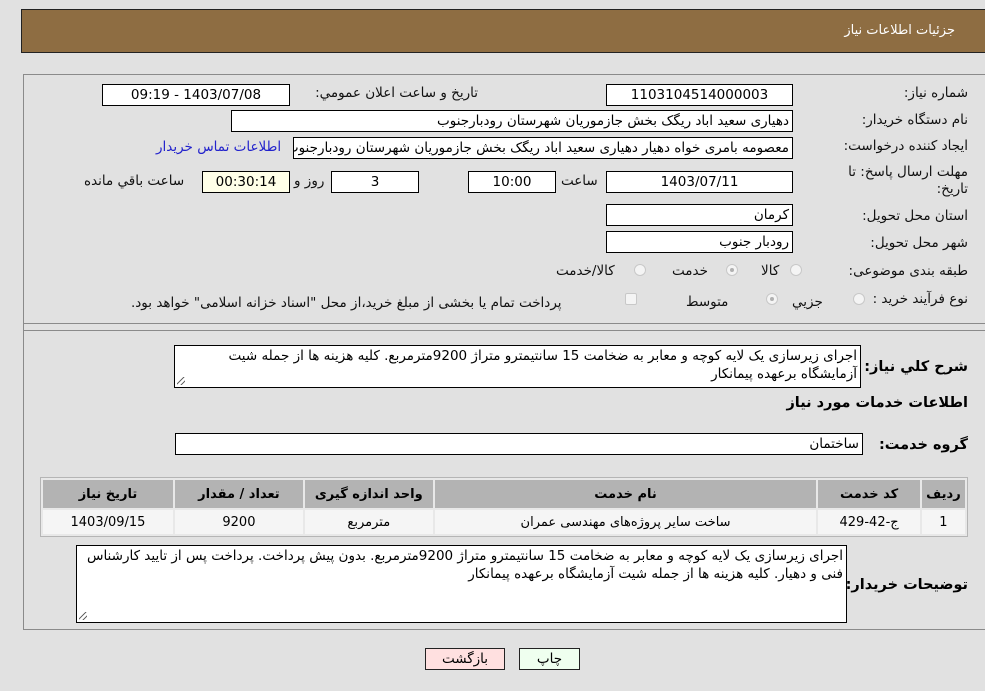 Image resolution: width=985 pixels, height=691 pixels. Describe the element at coordinates (640, 270) in the screenshot. I see `category-radio-goods-service` at that location.